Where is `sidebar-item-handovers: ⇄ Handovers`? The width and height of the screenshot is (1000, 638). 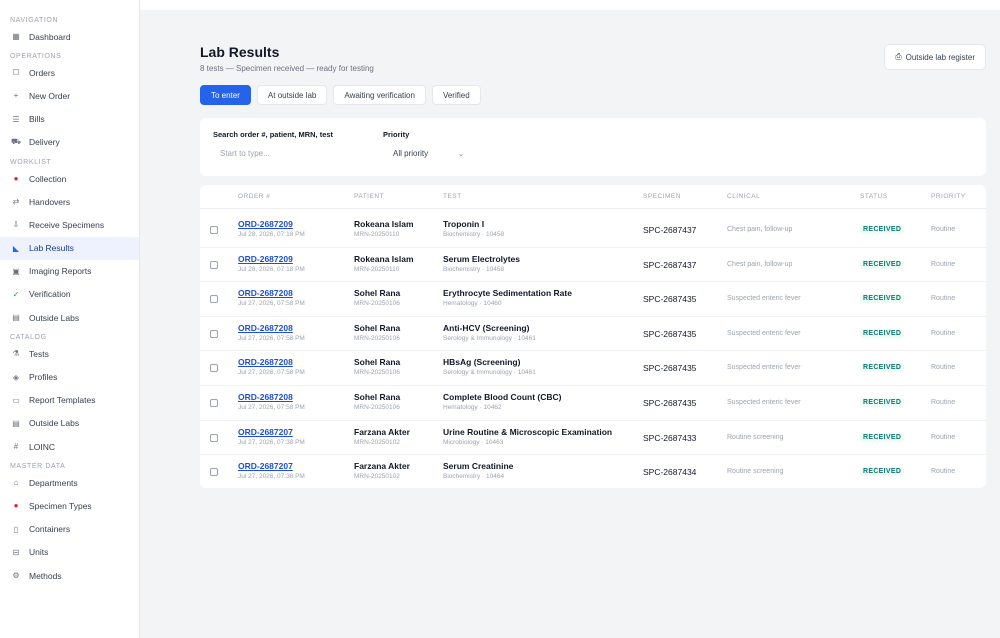 sidebar-item-handovers: ⇄ Handovers is located at coordinates (69, 201).